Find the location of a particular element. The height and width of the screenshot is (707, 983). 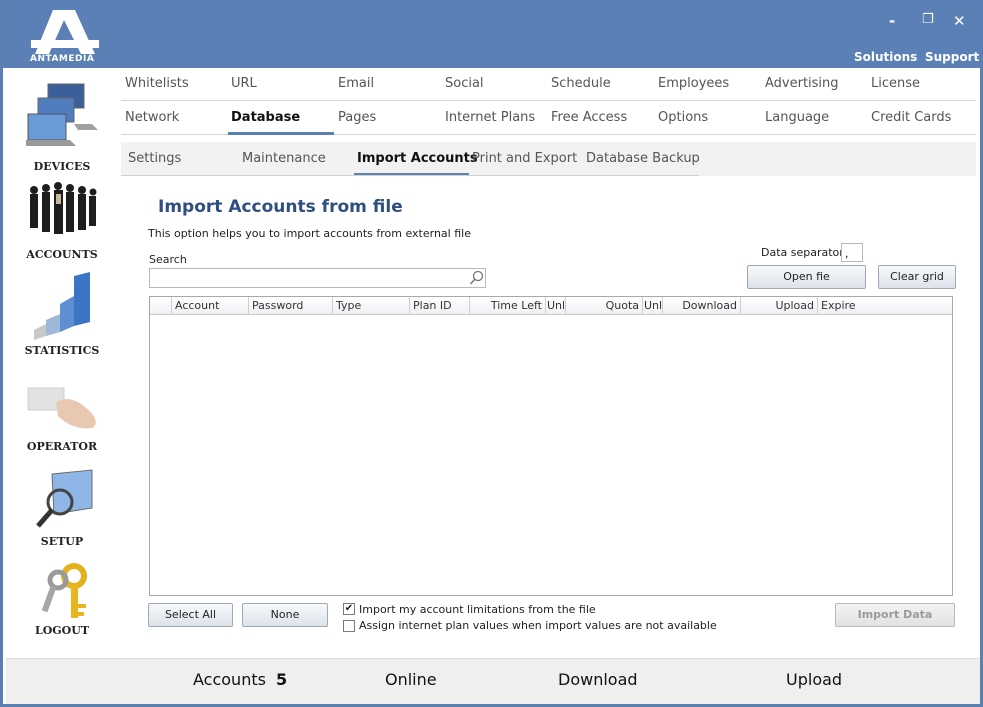

bar-chart-icon is located at coordinates (62, 306).